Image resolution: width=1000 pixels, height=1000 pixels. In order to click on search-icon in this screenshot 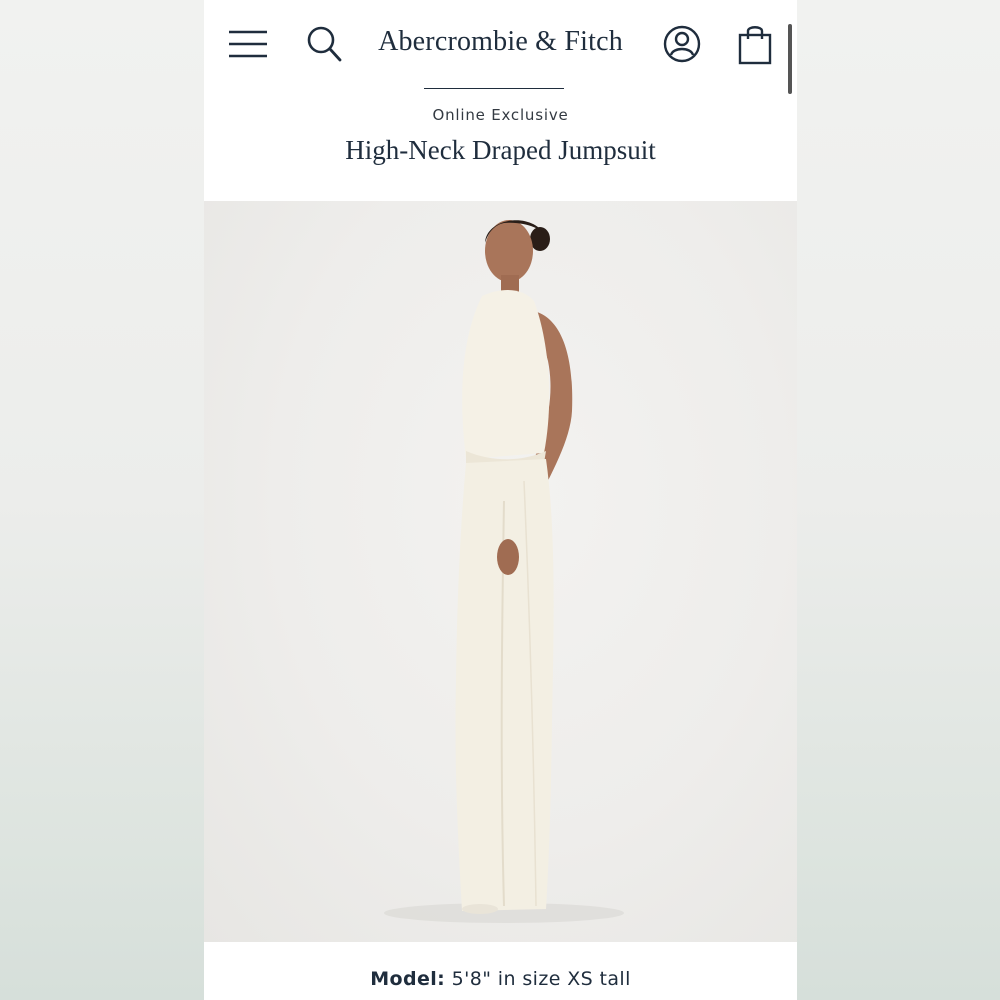, I will do `click(324, 44)`.